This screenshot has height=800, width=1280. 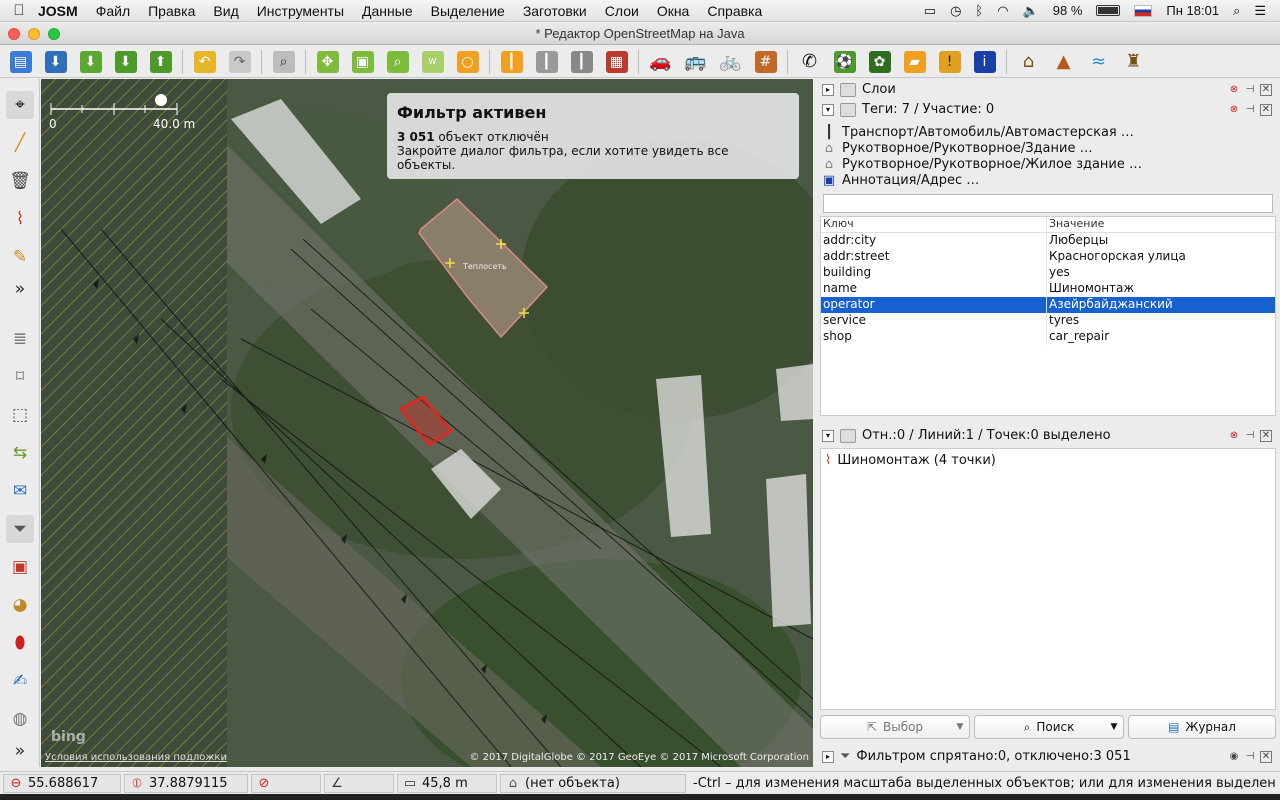 What do you see at coordinates (1048, 289) in the screenshot?
I see `table-row: name Шиномонтаж` at bounding box center [1048, 289].